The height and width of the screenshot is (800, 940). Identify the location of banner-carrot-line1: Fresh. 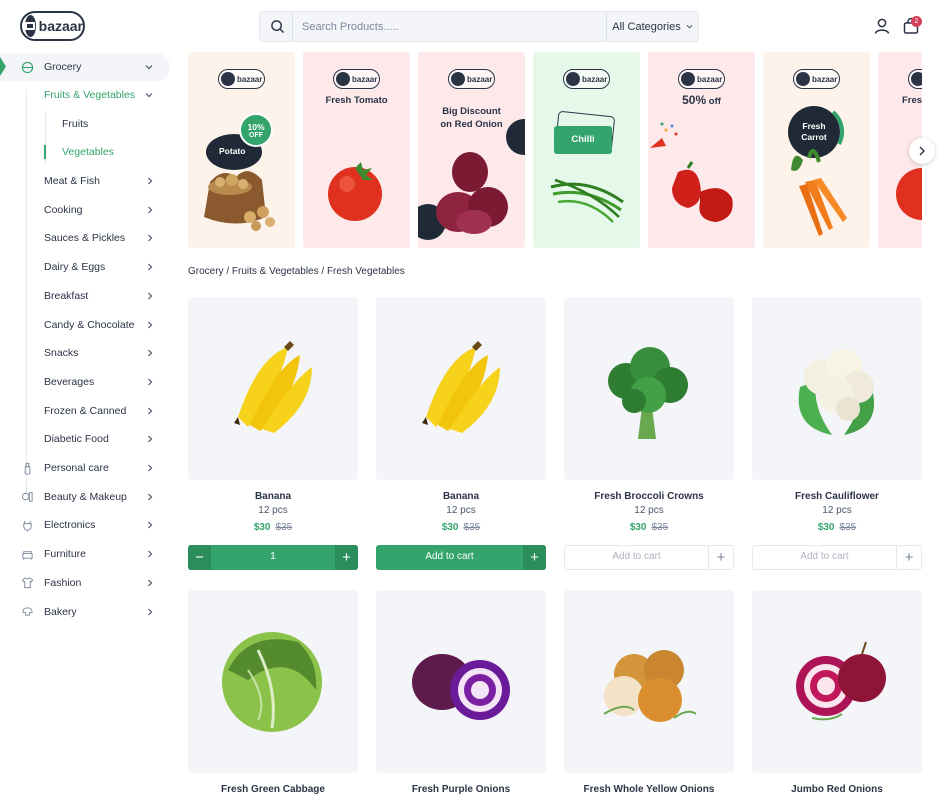
(814, 126).